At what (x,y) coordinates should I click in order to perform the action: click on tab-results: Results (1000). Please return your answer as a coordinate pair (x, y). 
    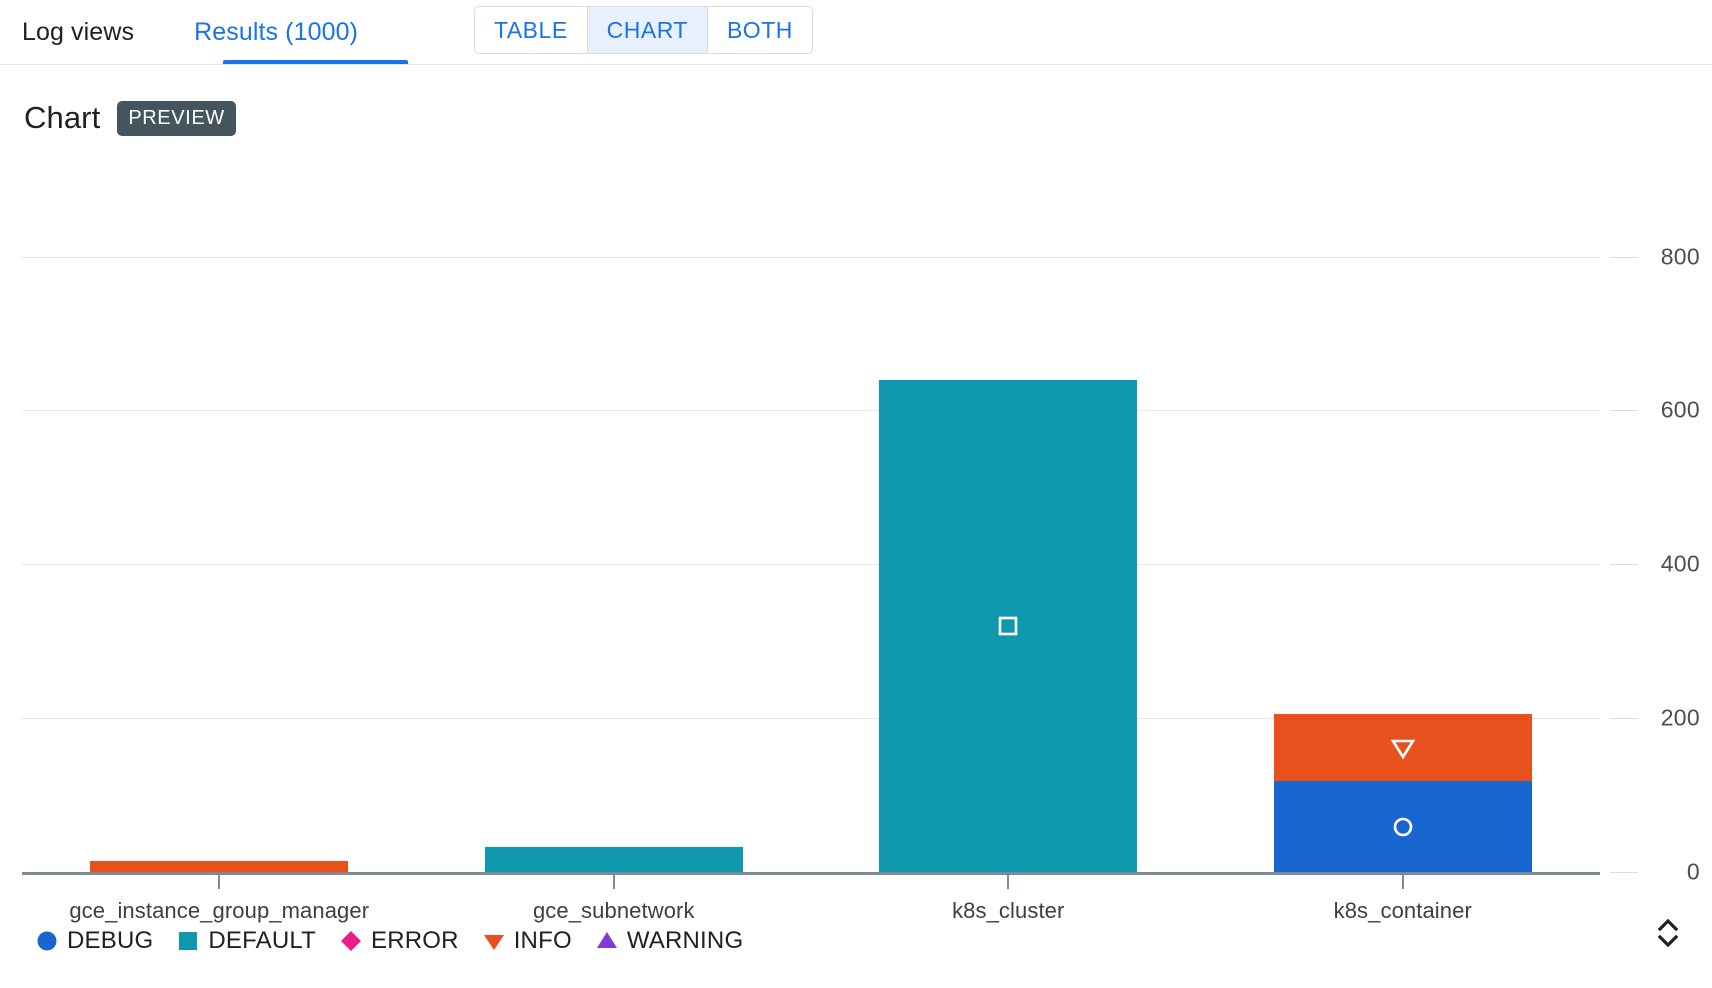
    Looking at the image, I should click on (246, 32).